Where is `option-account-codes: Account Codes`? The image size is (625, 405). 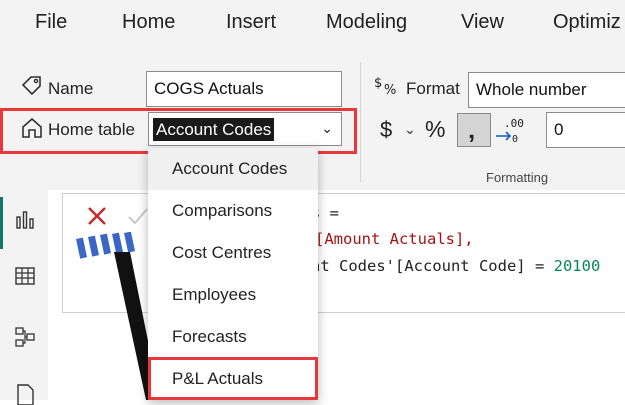 option-account-codes: Account Codes is located at coordinates (233, 169).